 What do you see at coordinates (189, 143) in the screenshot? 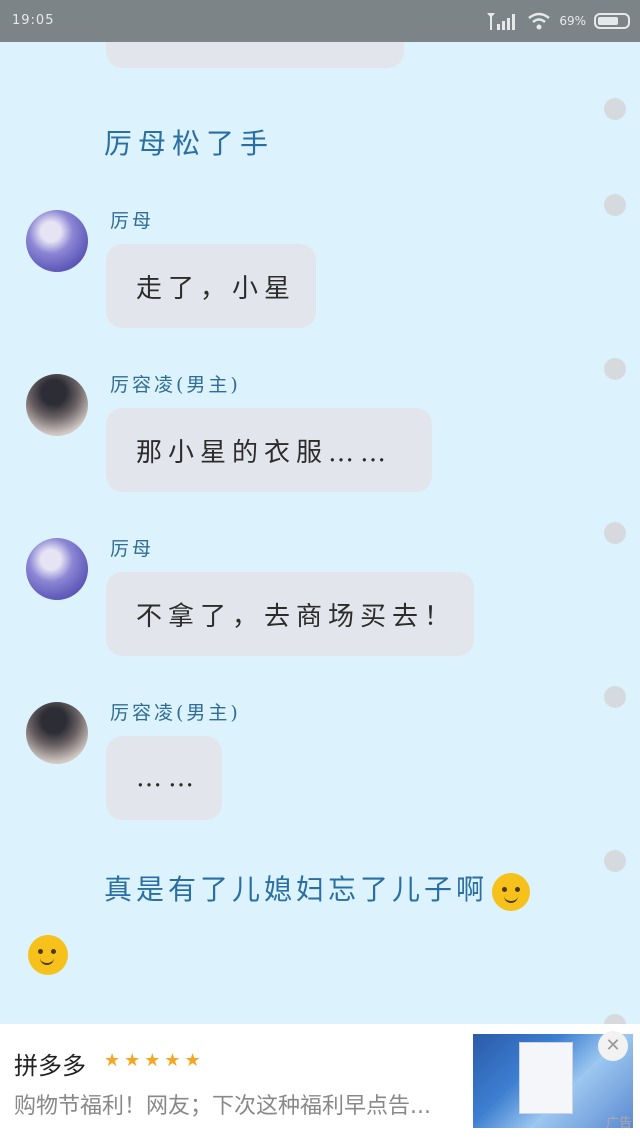
I see `narration-line: 厉母松了手` at bounding box center [189, 143].